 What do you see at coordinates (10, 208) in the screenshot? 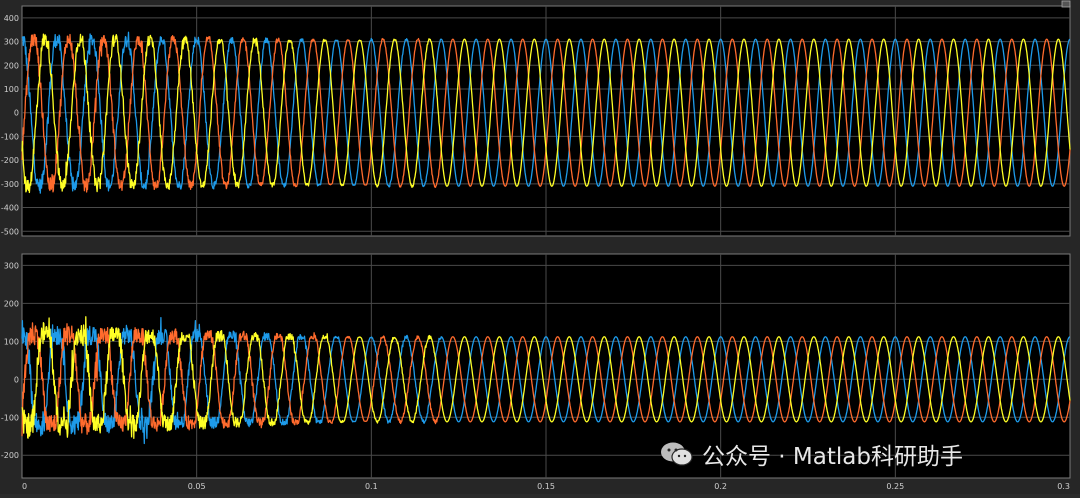
I see `y-tick-label: -400` at bounding box center [10, 208].